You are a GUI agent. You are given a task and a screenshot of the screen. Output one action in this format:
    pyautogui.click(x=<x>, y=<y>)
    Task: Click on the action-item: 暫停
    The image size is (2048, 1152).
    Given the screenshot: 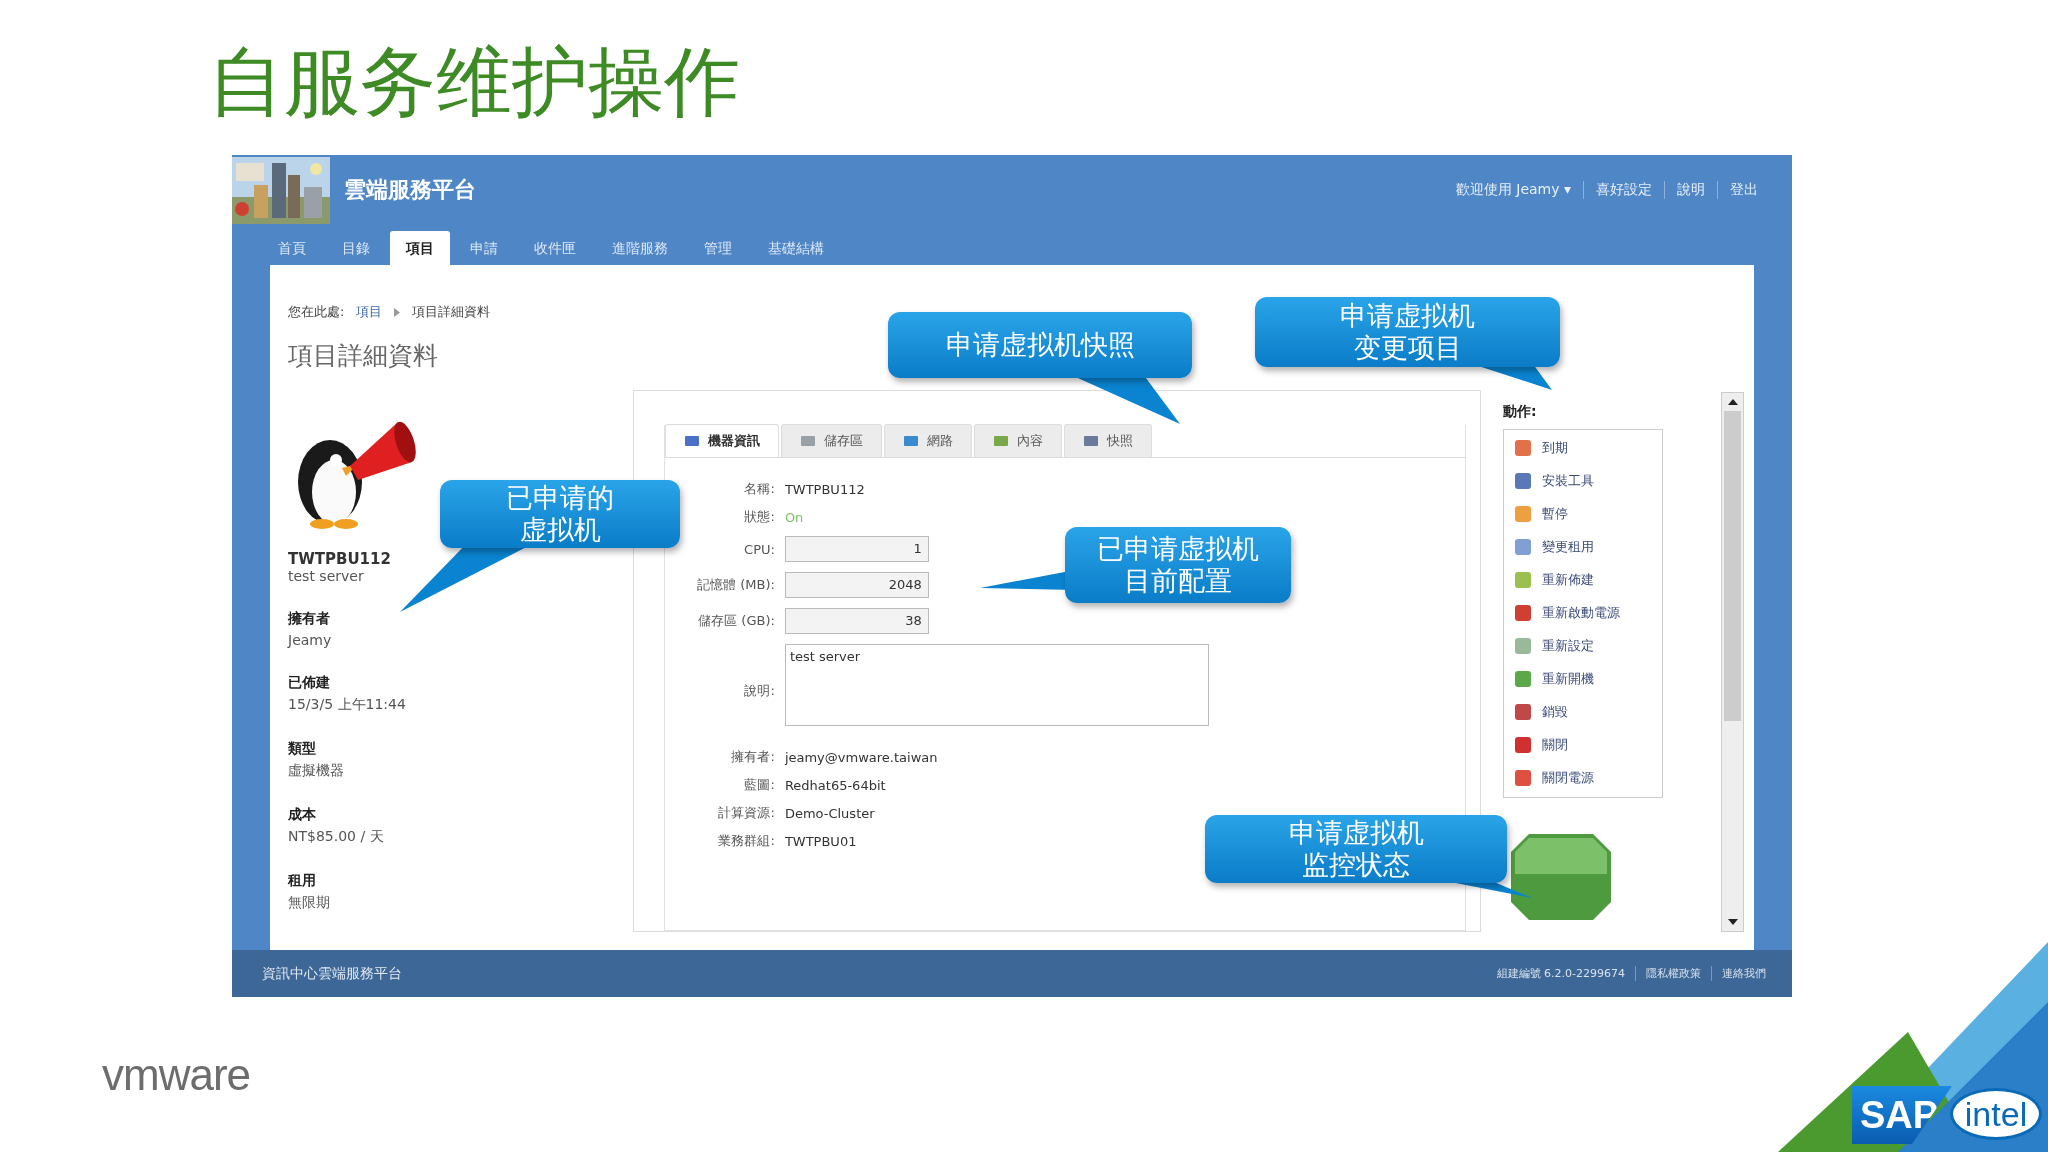 What is the action you would take?
    pyautogui.click(x=1587, y=513)
    